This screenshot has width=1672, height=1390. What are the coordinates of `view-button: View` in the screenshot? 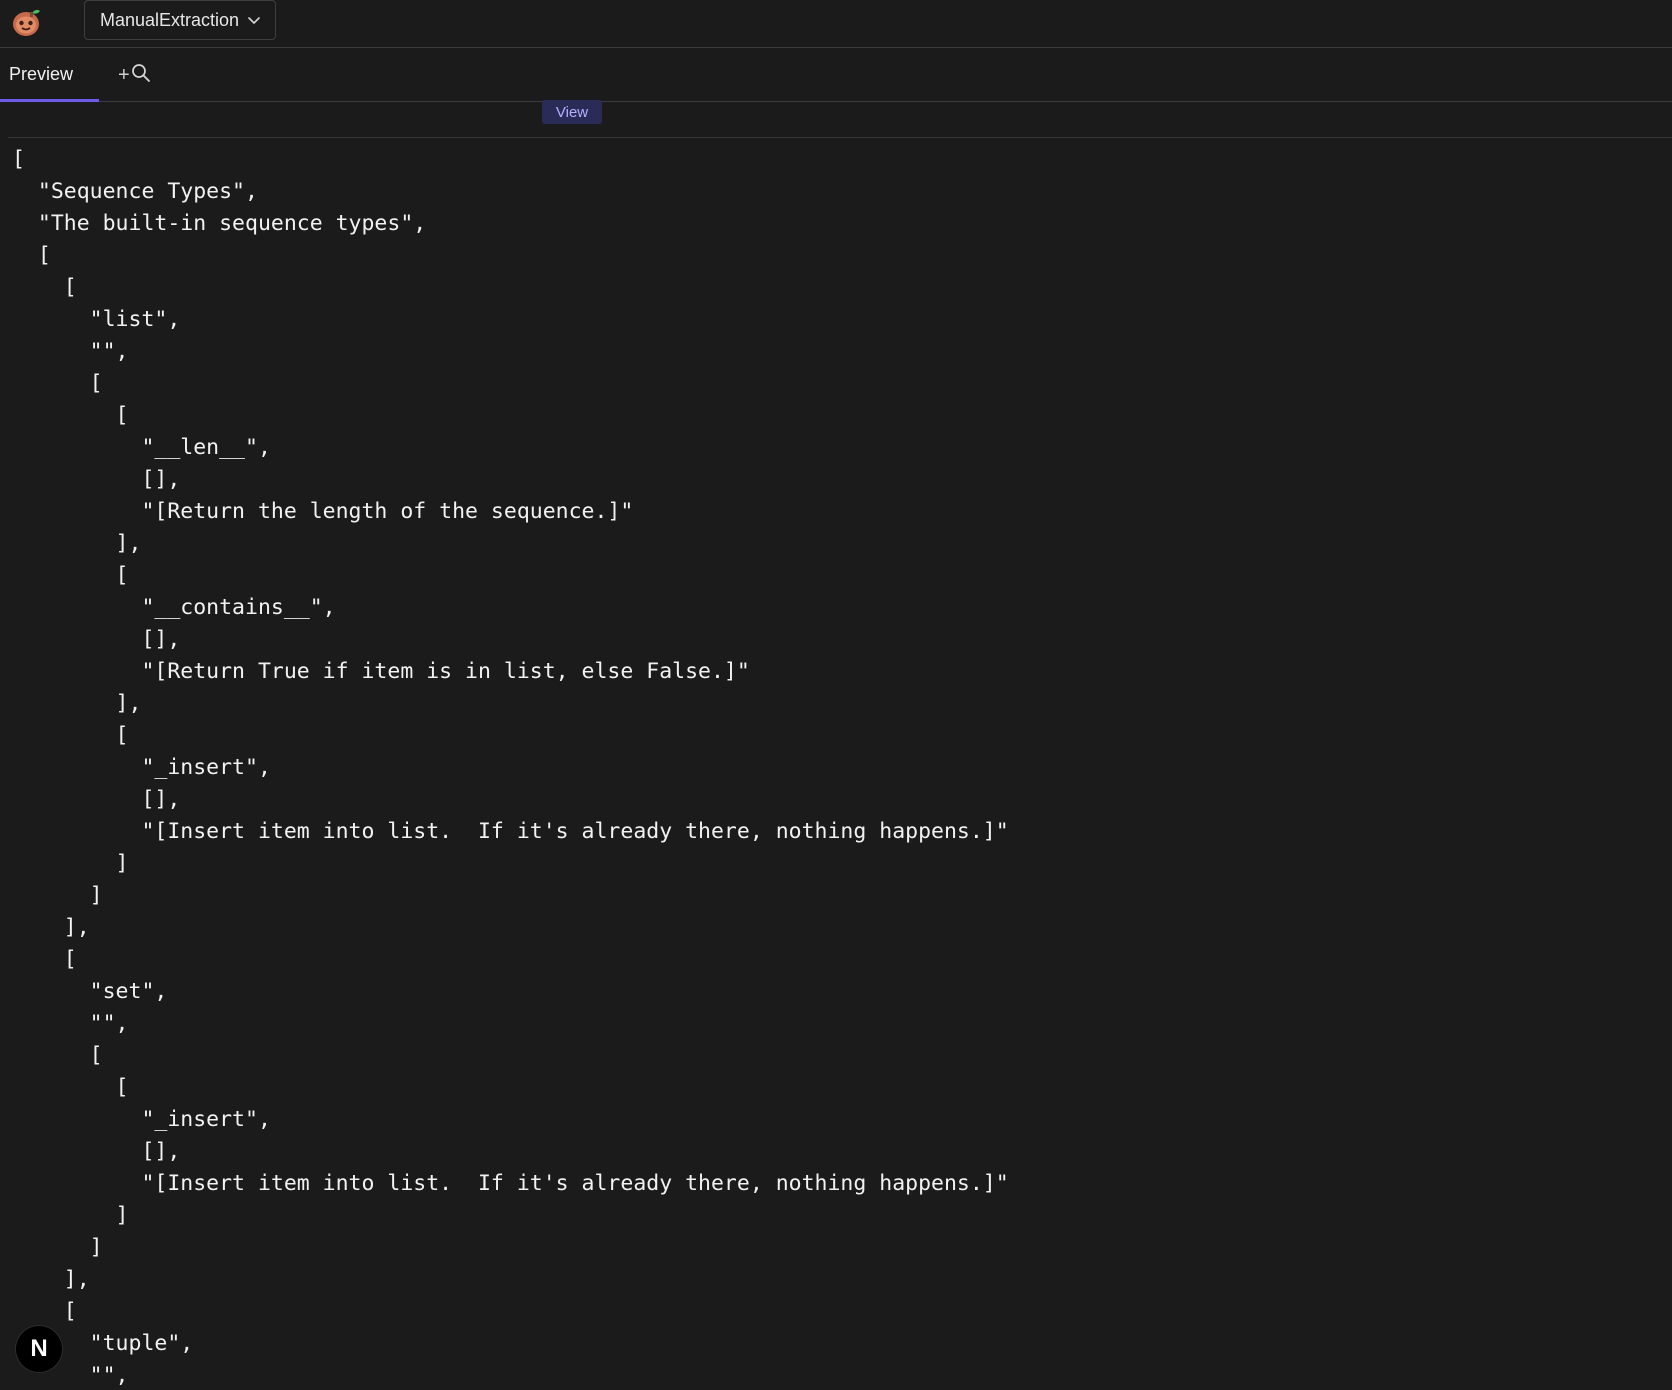 It's located at (572, 112).